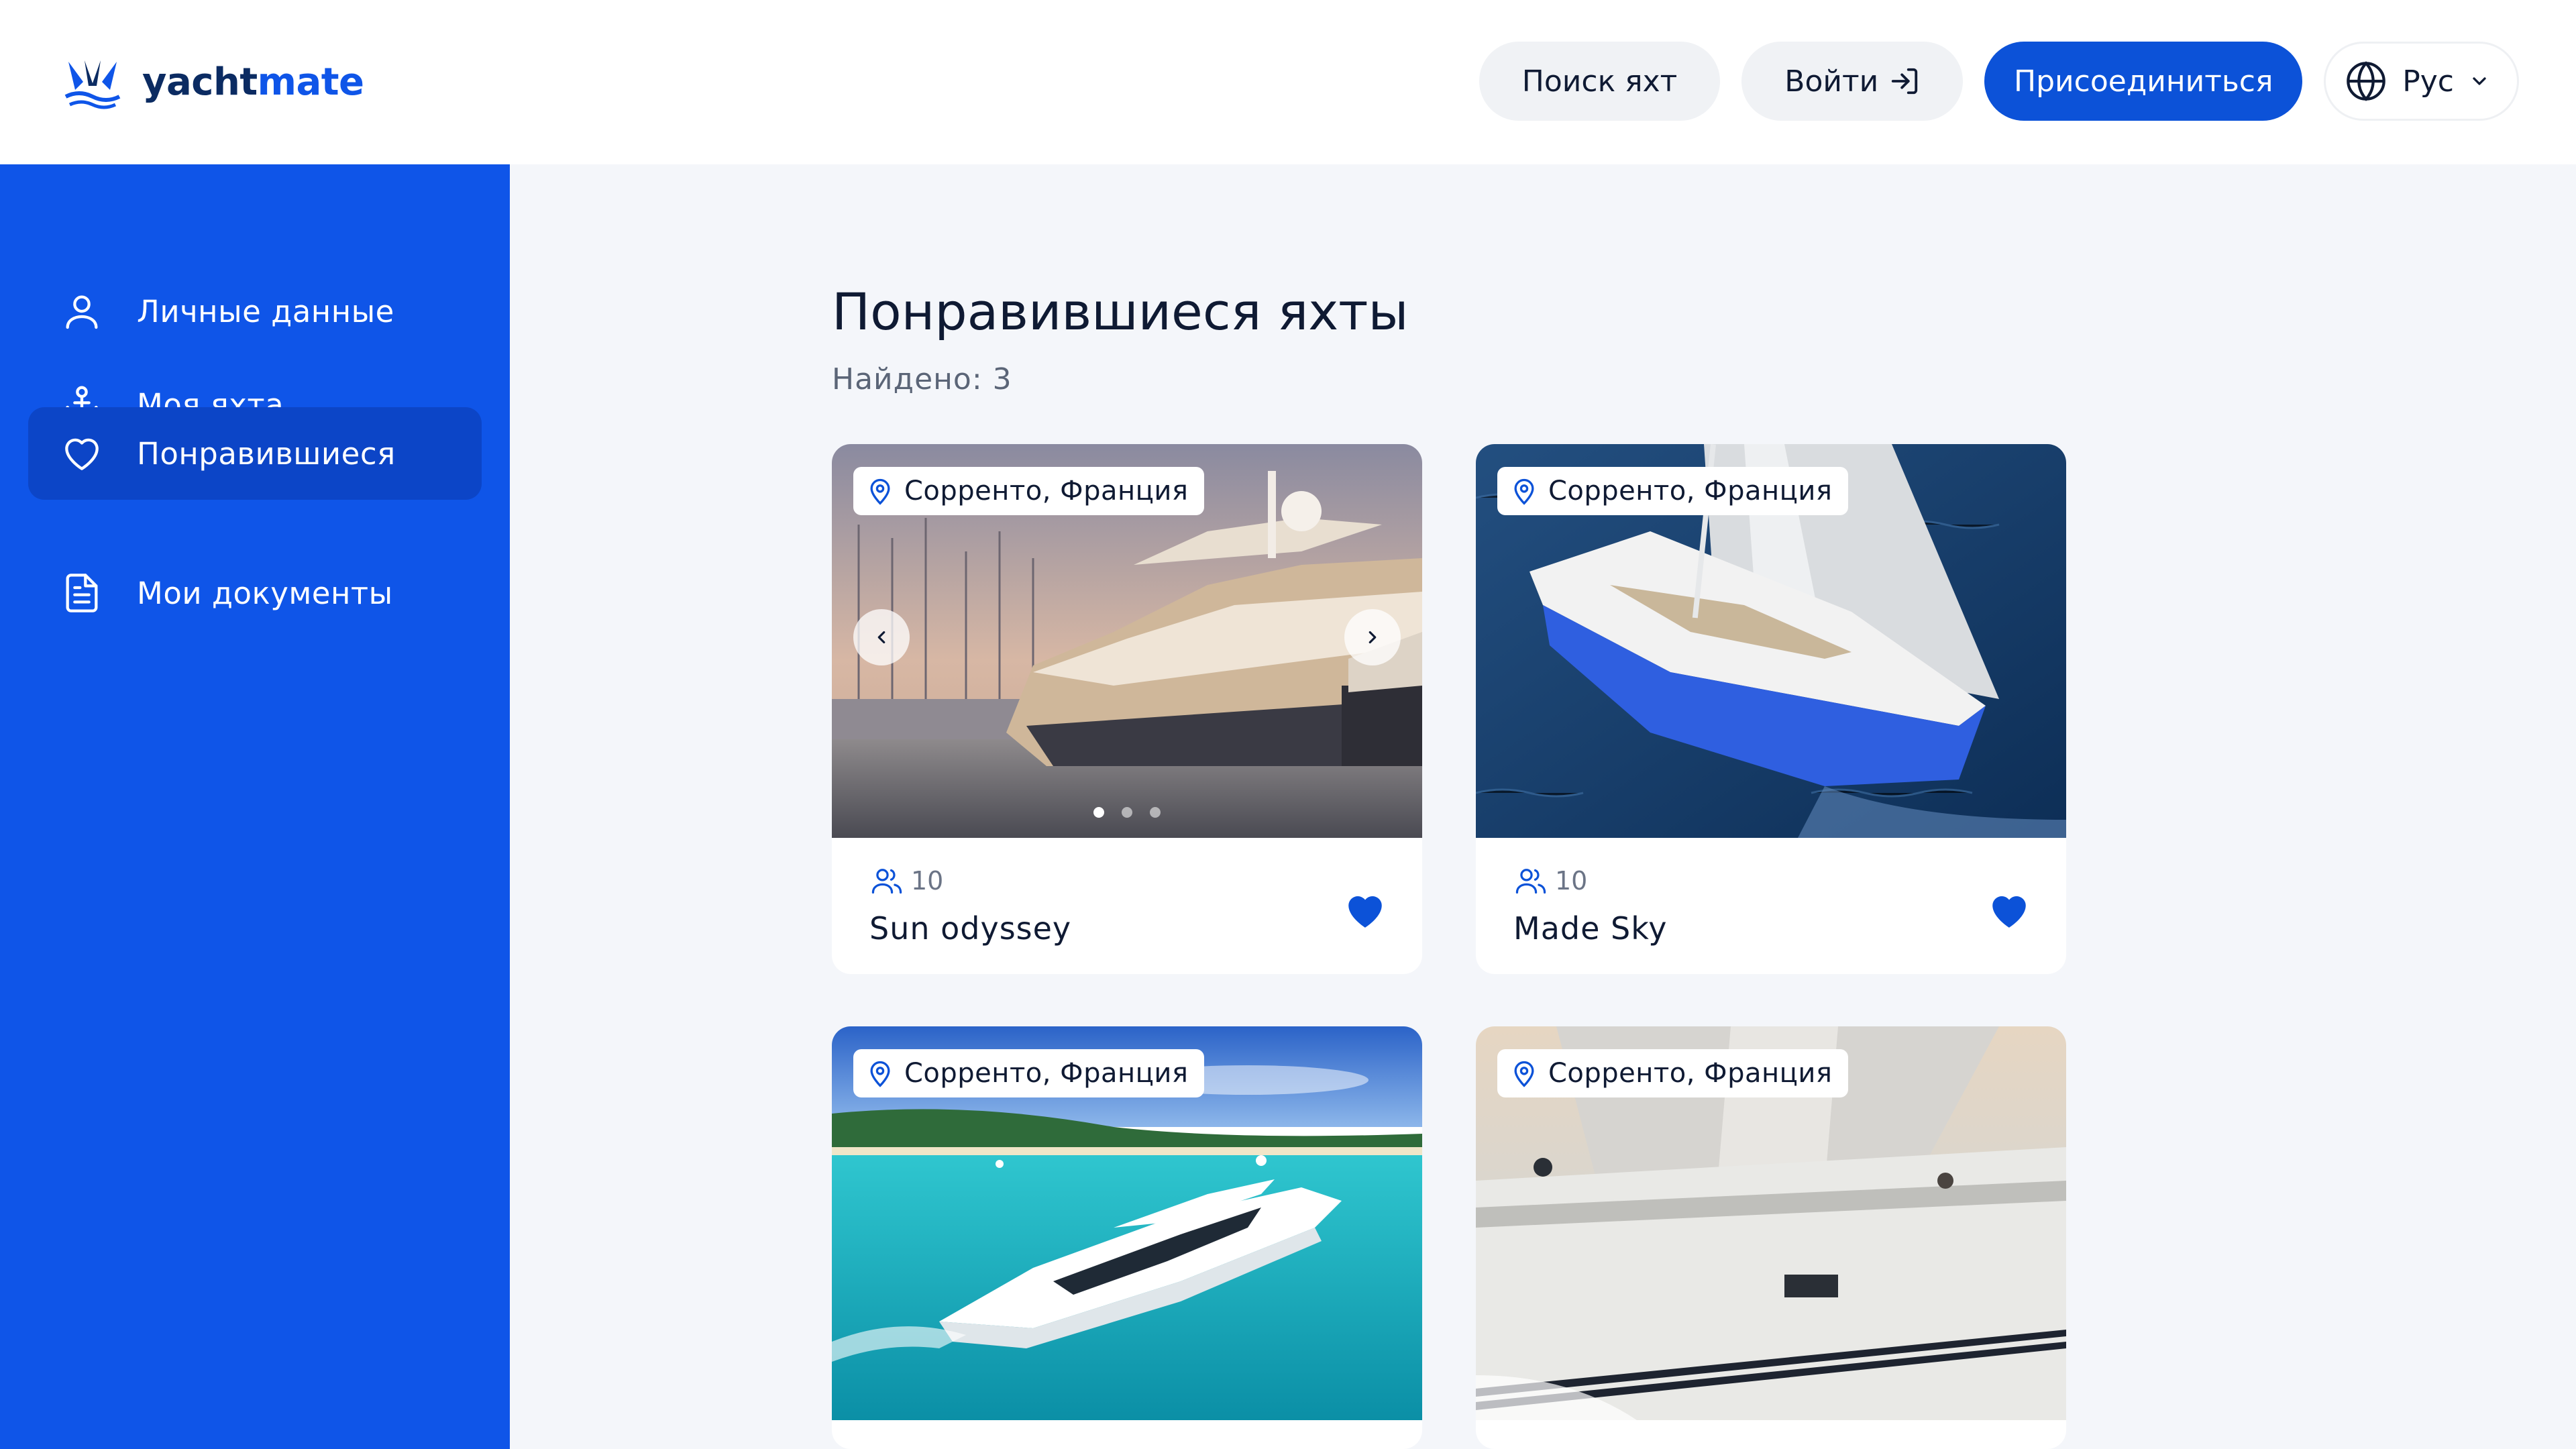 This screenshot has width=2576, height=1449. Describe the element at coordinates (265, 311) in the screenshot. I see `sidebar-item-label: Личные данные` at that location.